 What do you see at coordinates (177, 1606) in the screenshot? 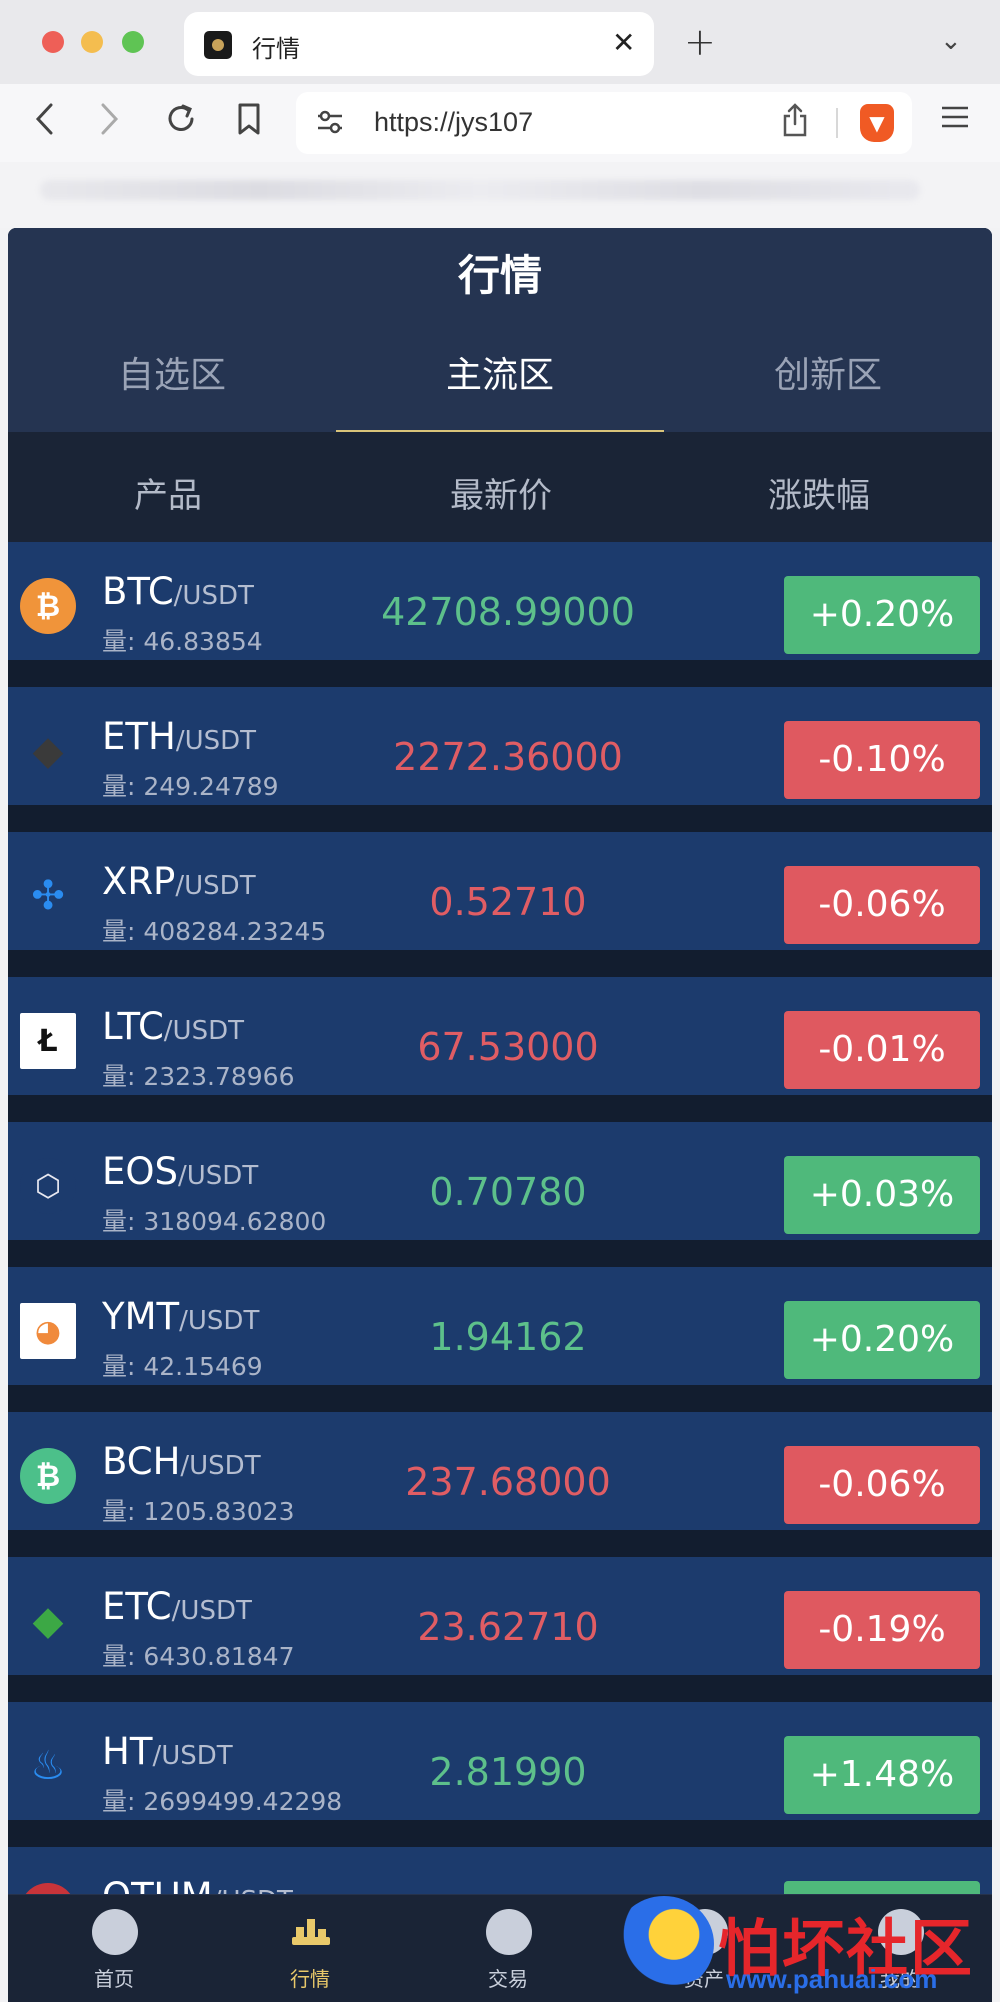
I see `coin-pair: ETC/USDT` at bounding box center [177, 1606].